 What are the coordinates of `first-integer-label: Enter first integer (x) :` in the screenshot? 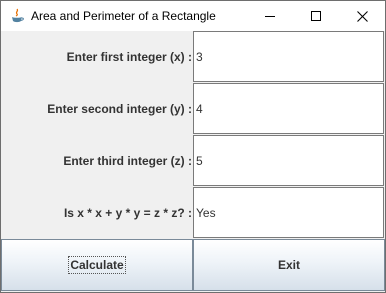 It's located at (129, 57).